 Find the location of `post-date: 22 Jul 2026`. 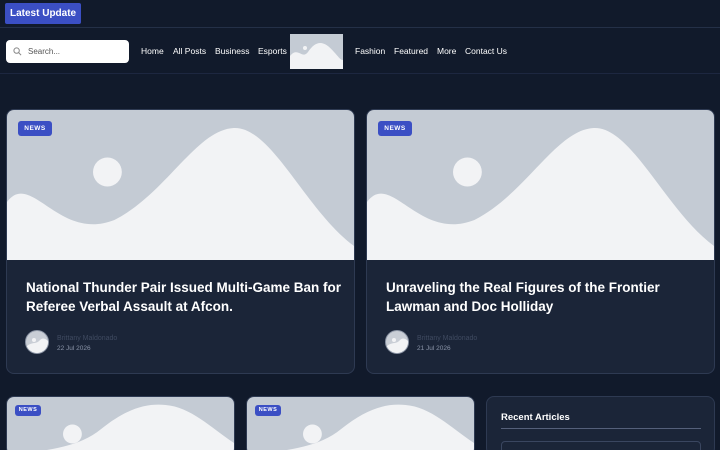

post-date: 22 Jul 2026 is located at coordinates (74, 348).